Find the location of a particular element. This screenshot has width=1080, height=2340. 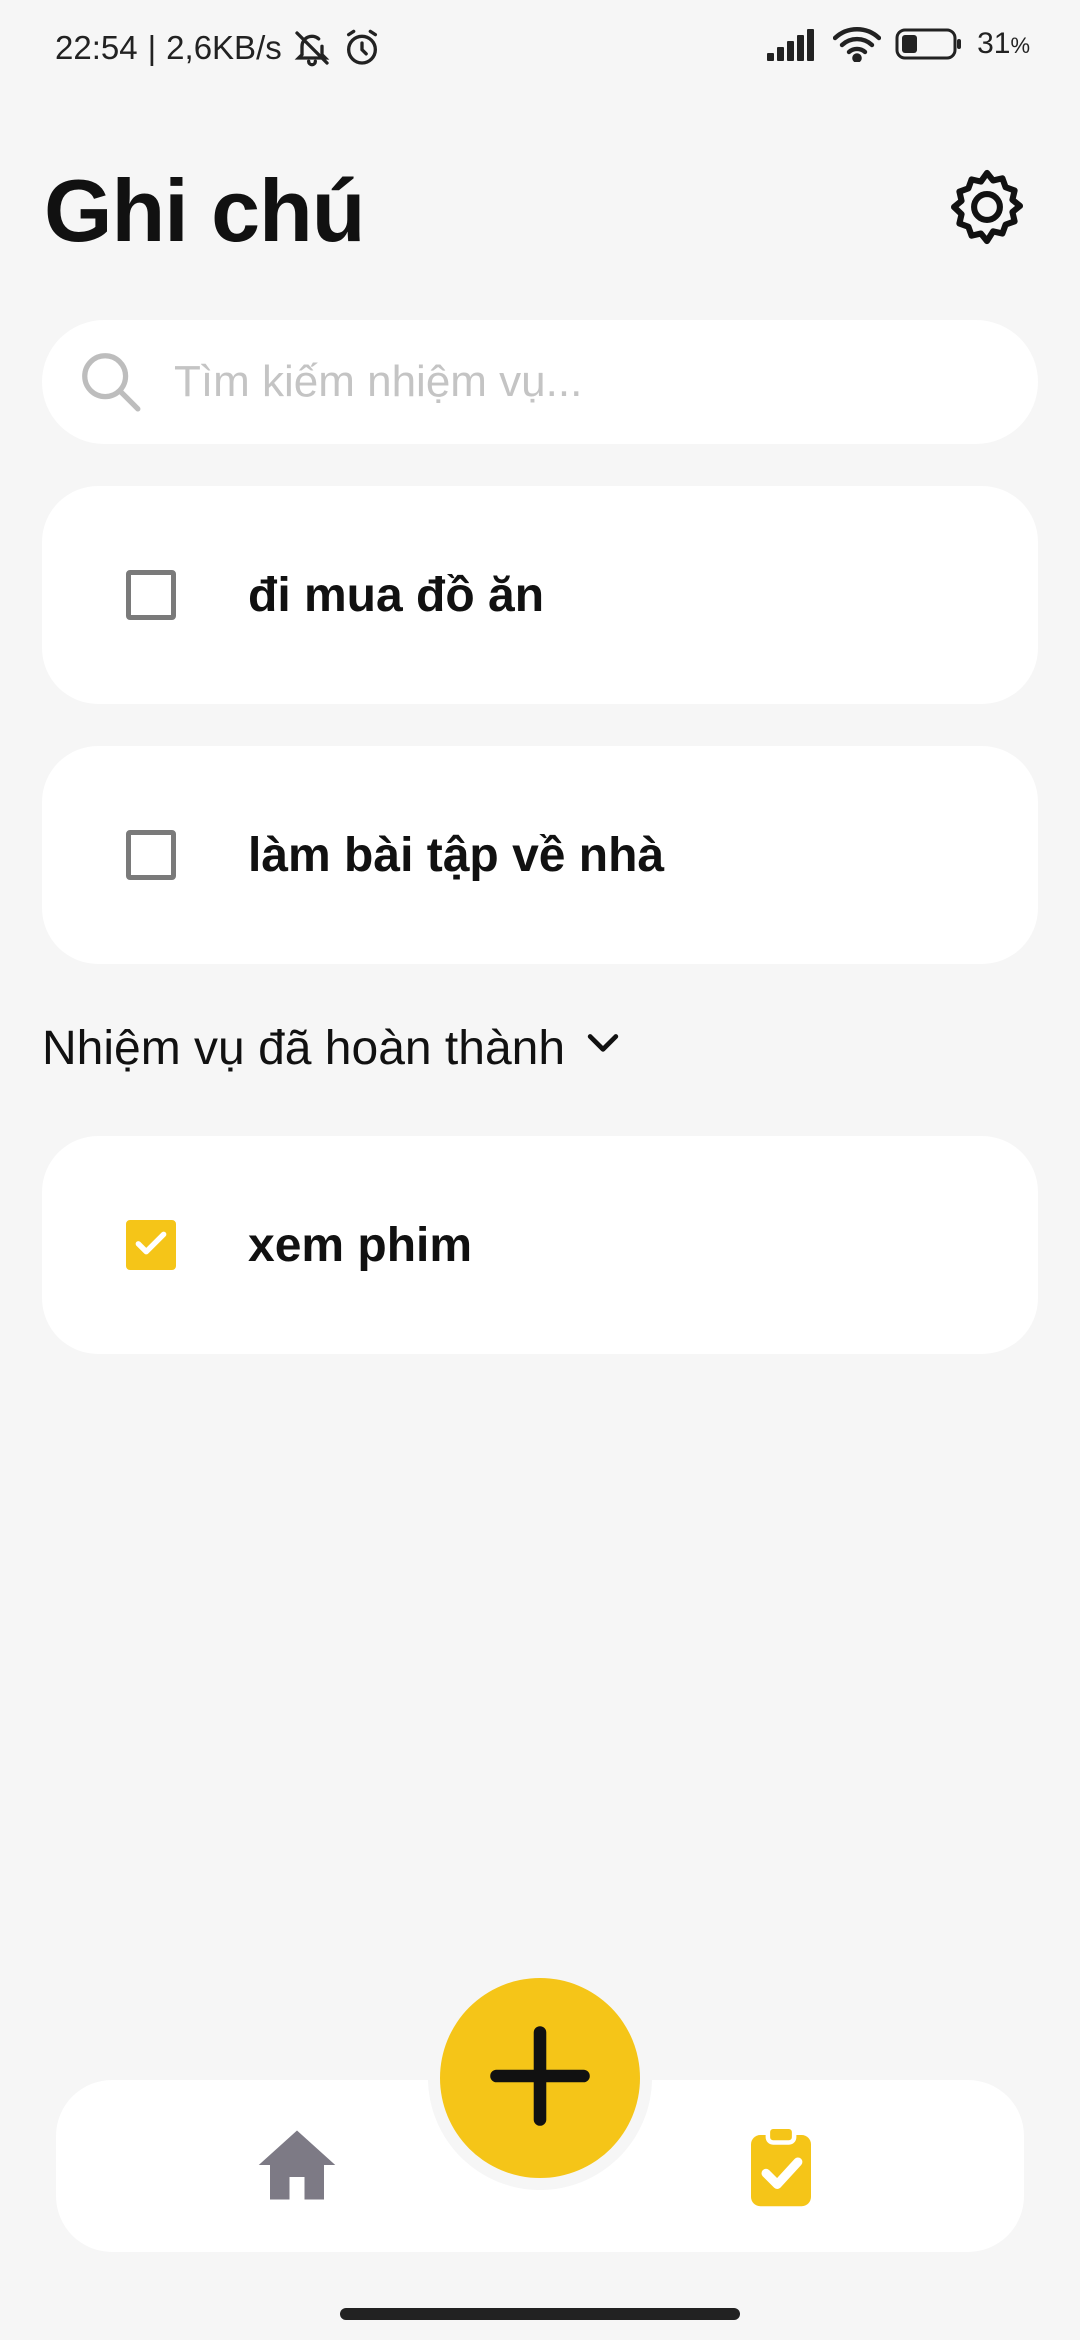

plus-icon is located at coordinates (540, 2078).